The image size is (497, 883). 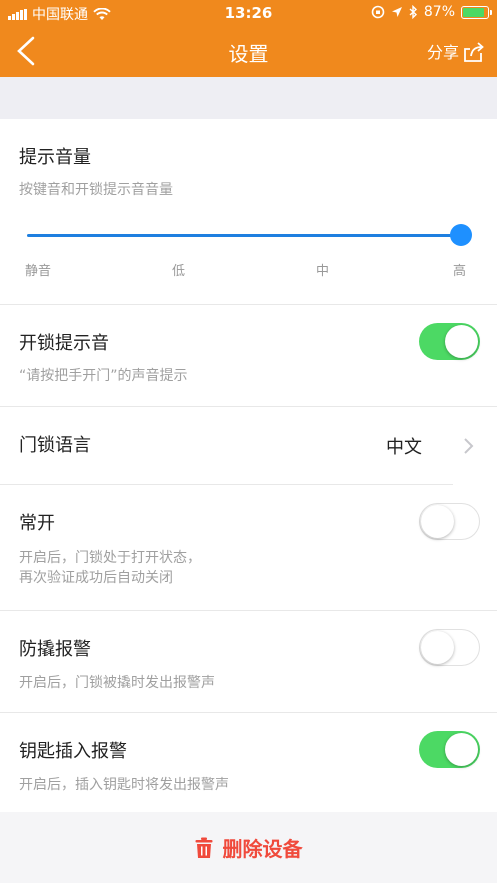 What do you see at coordinates (73, 751) in the screenshot?
I see `key-alarm-title: 钥匙插入报警` at bounding box center [73, 751].